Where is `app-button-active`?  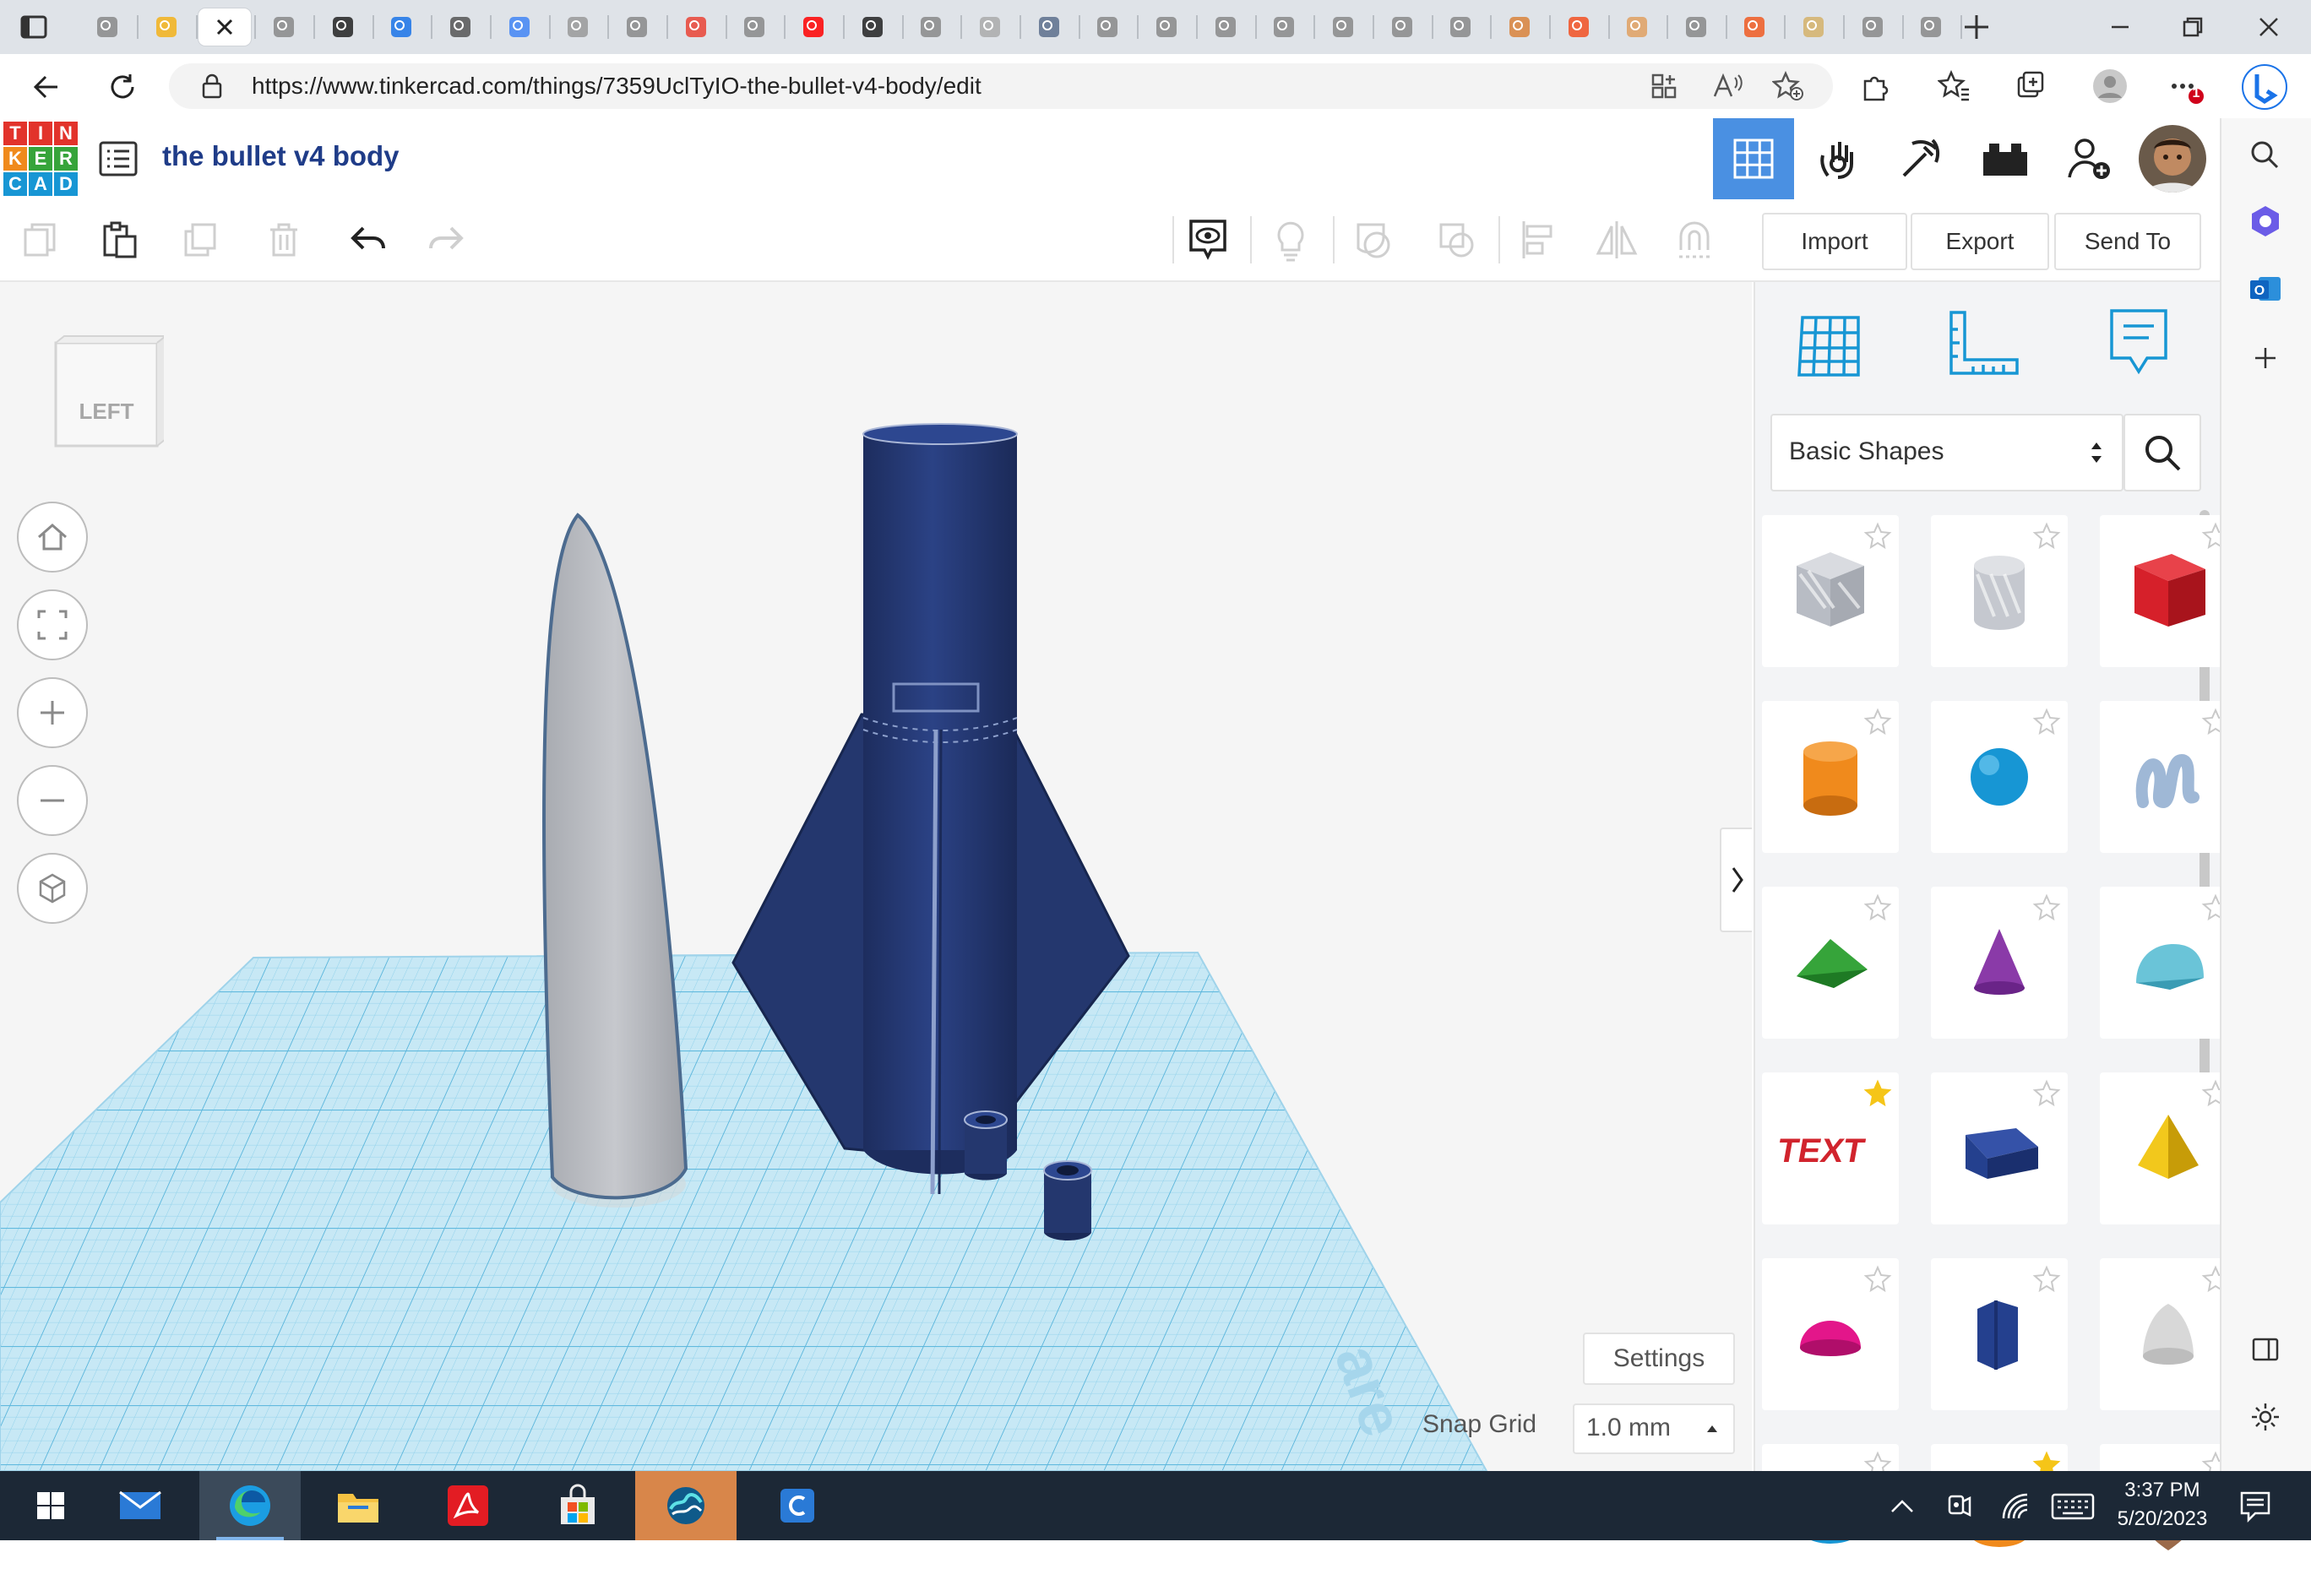 app-button-active is located at coordinates (686, 1505).